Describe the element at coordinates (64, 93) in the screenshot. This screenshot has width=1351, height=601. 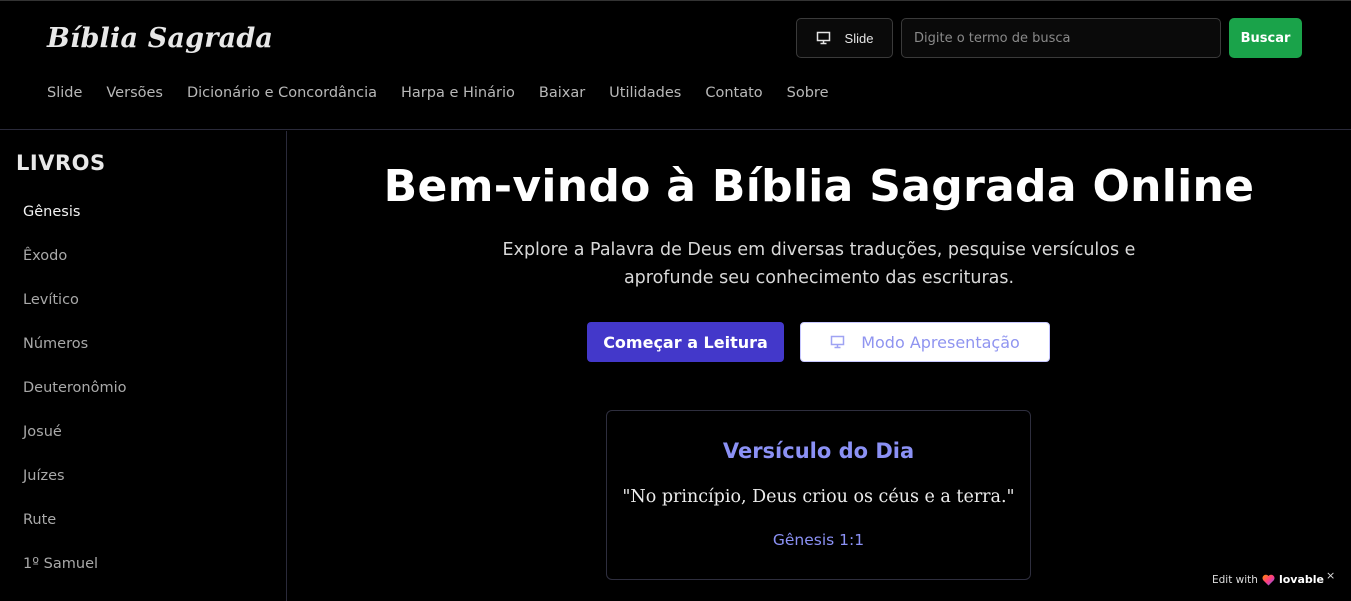
I see `nav-item-slide: Slide` at that location.